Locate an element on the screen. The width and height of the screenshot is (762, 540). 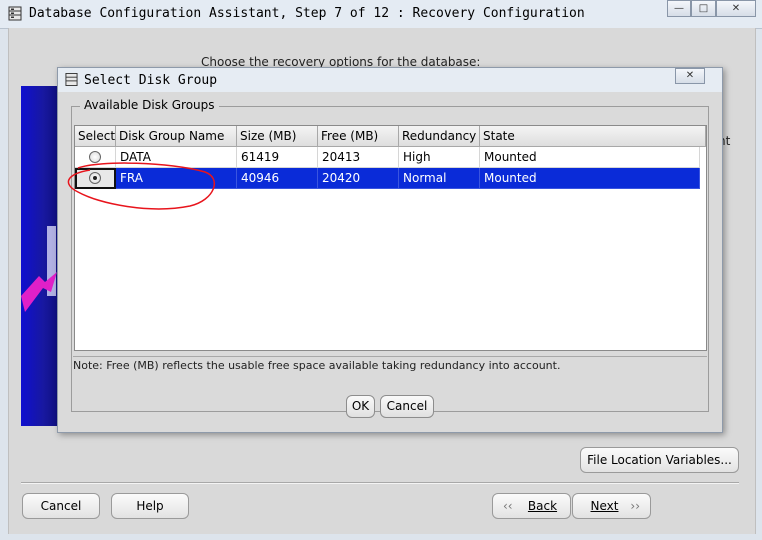
annotation-circle is located at coordinates (141, 186).